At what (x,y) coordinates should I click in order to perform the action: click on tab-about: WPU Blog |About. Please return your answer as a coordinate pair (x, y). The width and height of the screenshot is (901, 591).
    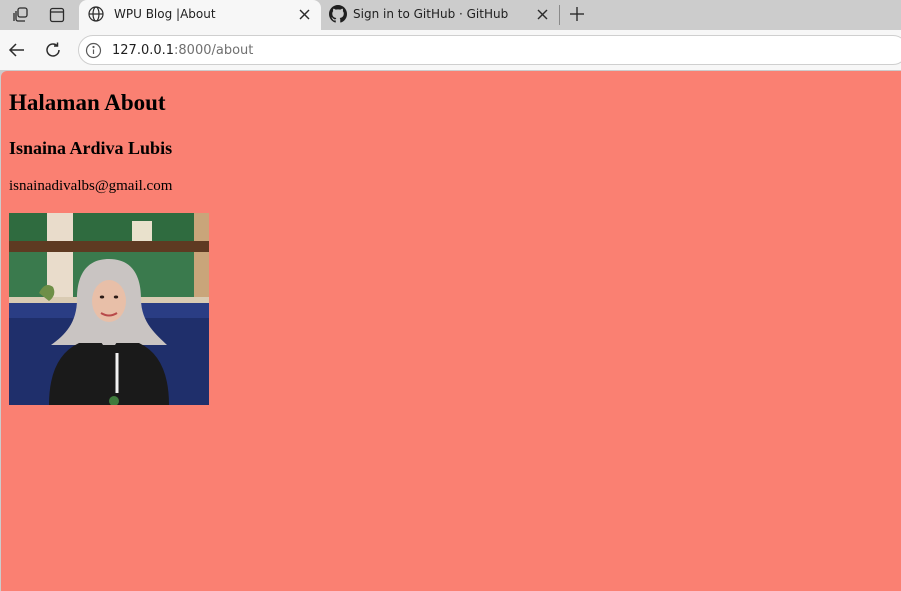
    Looking at the image, I should click on (200, 15).